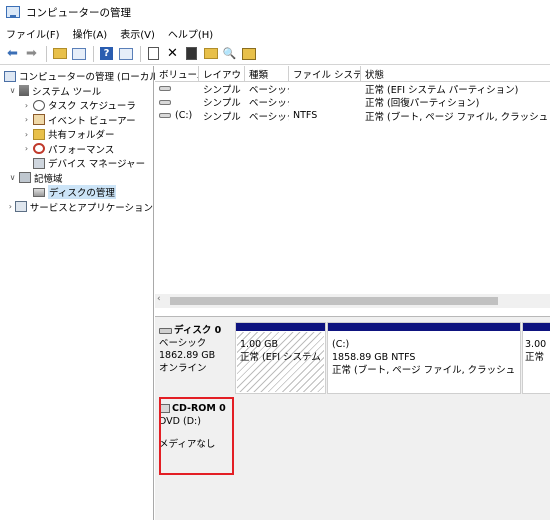 This screenshot has width=550, height=520. I want to click on horizontal-scrollbar: ‹, so click(352, 301).